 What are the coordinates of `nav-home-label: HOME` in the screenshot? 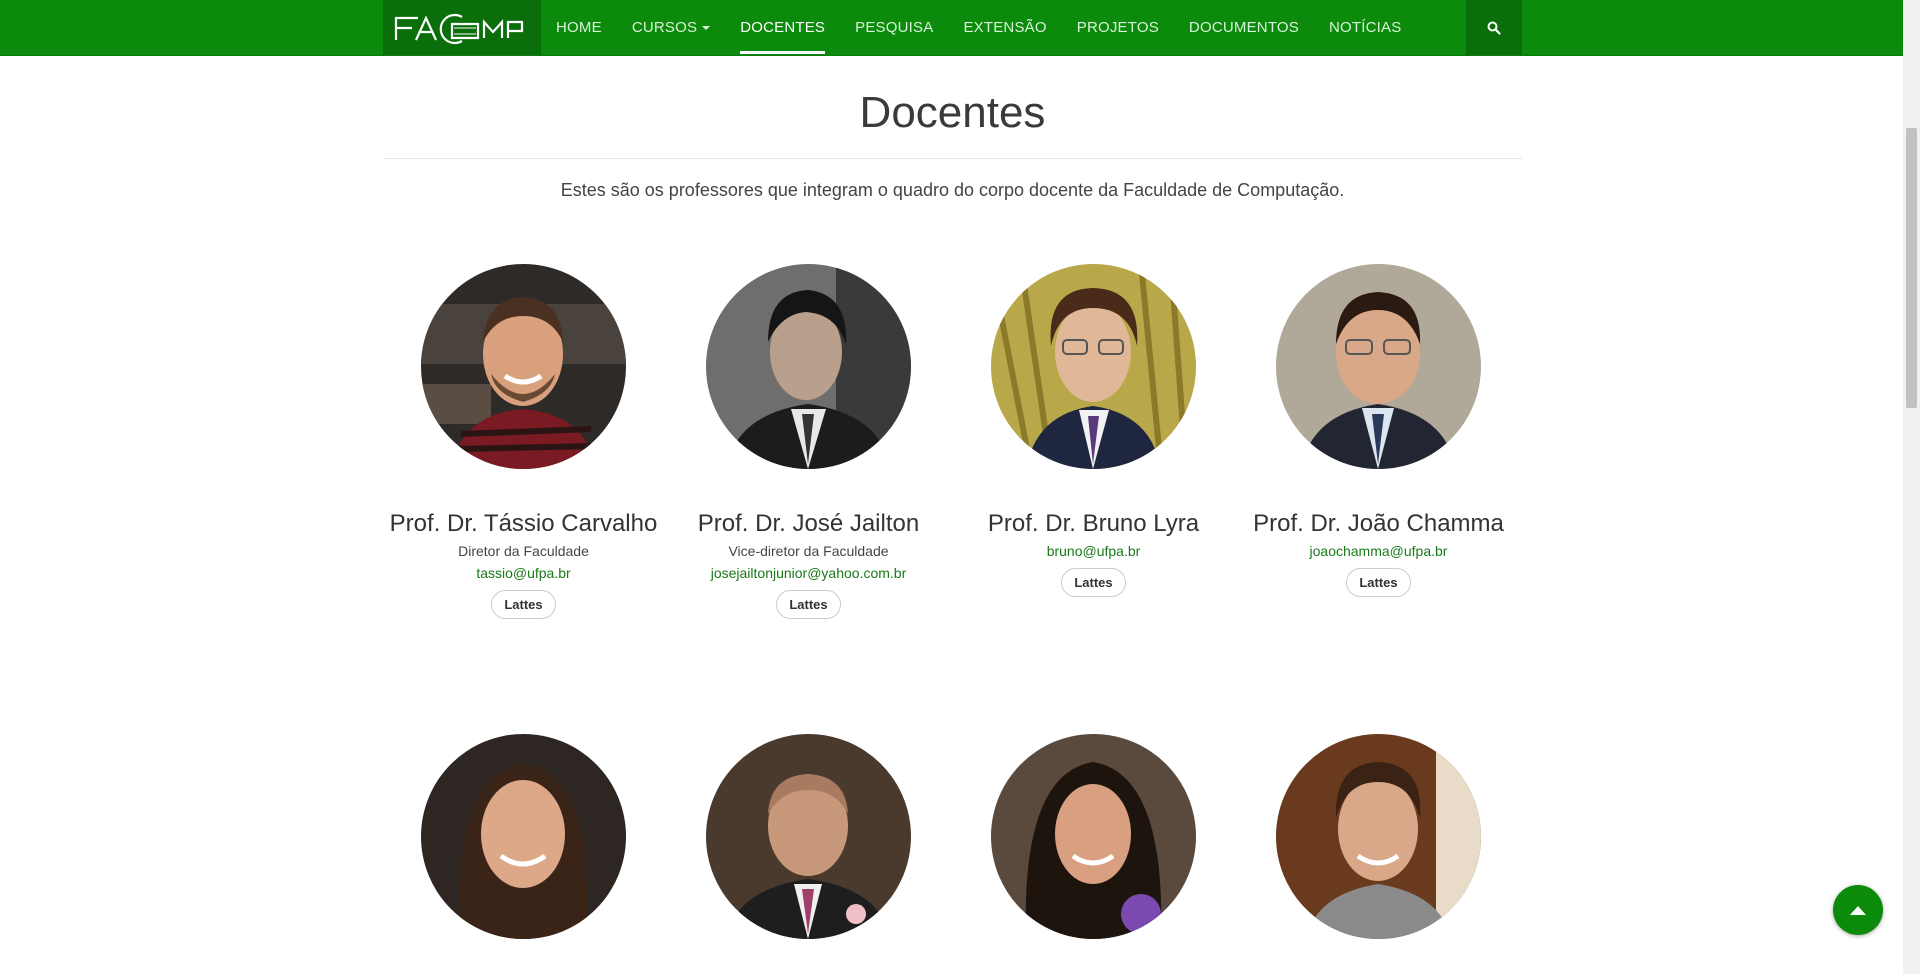 It's located at (579, 27).